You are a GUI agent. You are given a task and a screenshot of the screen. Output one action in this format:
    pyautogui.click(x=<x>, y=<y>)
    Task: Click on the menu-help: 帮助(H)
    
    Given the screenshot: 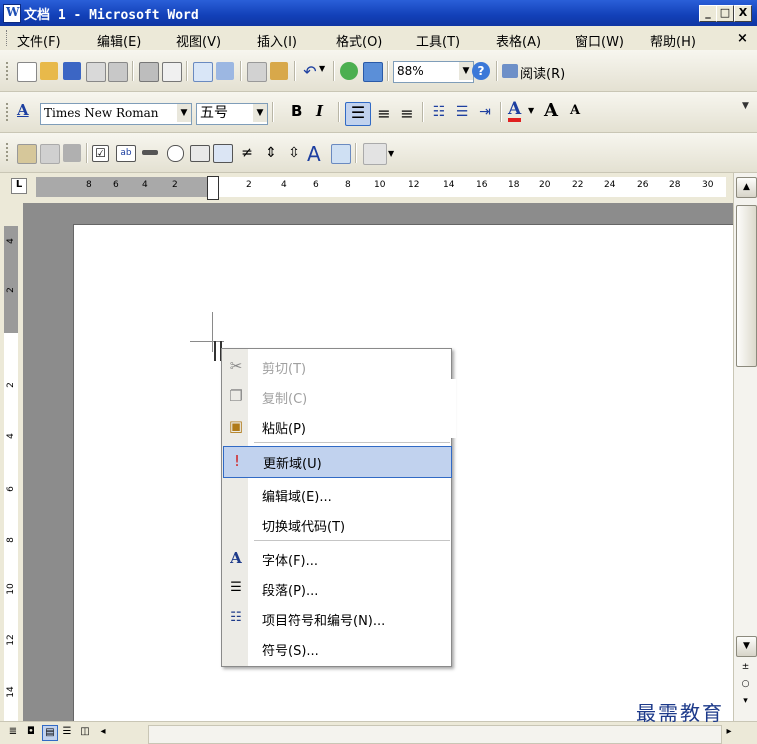 What is the action you would take?
    pyautogui.click(x=673, y=40)
    